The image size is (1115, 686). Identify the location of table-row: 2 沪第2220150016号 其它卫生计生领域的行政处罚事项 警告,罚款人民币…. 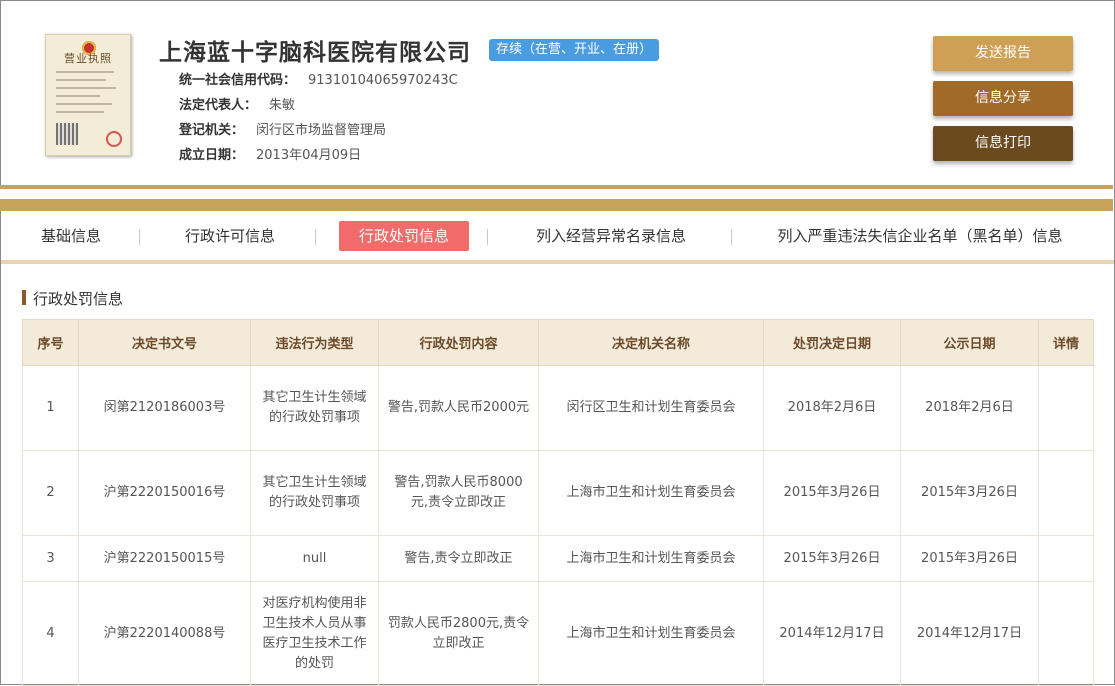
(558, 493).